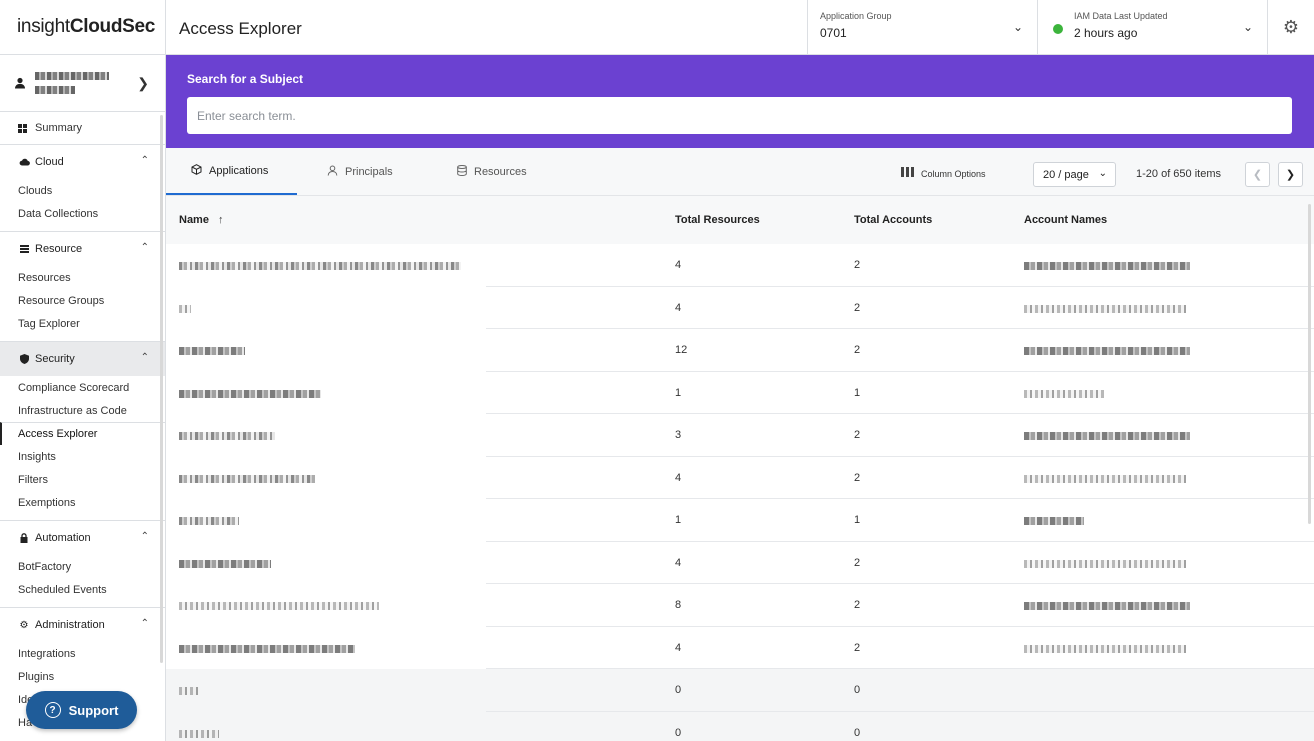 This screenshot has width=1314, height=741. What do you see at coordinates (82, 83) in the screenshot?
I see `user-profile: ❯` at bounding box center [82, 83].